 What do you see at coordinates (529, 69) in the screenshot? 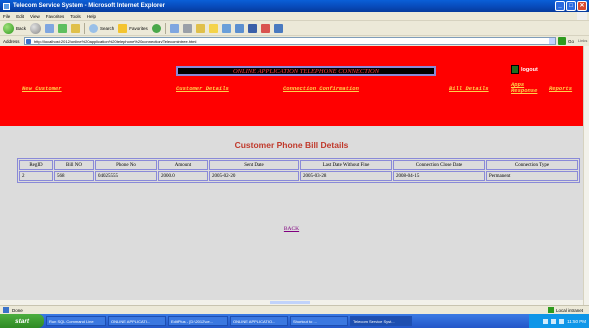
I see `logout-label: logout` at bounding box center [529, 69].